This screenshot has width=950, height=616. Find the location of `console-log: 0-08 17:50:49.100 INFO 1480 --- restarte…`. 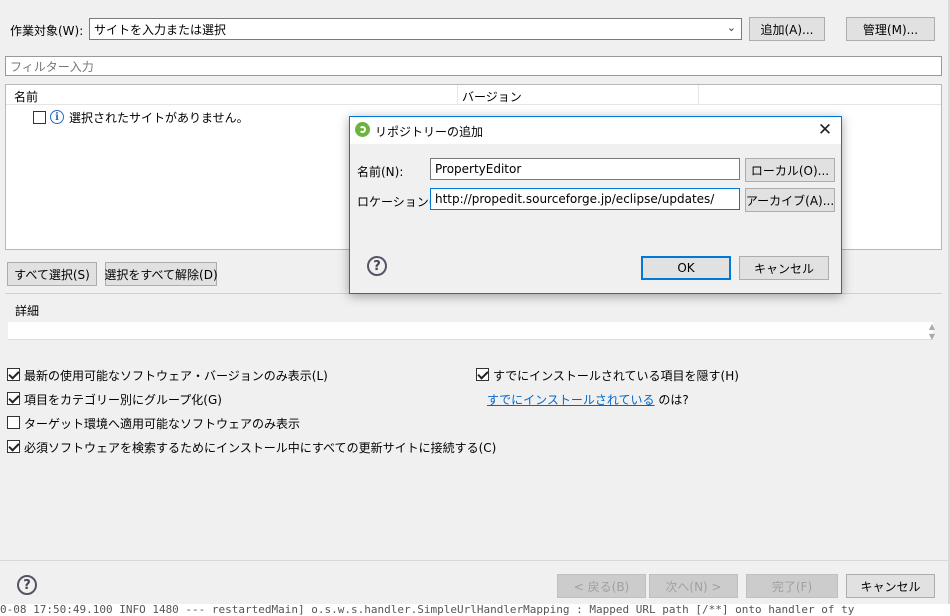

console-log: 0-08 17:50:49.100 INFO 1480 --- restarte… is located at coordinates (475, 610).